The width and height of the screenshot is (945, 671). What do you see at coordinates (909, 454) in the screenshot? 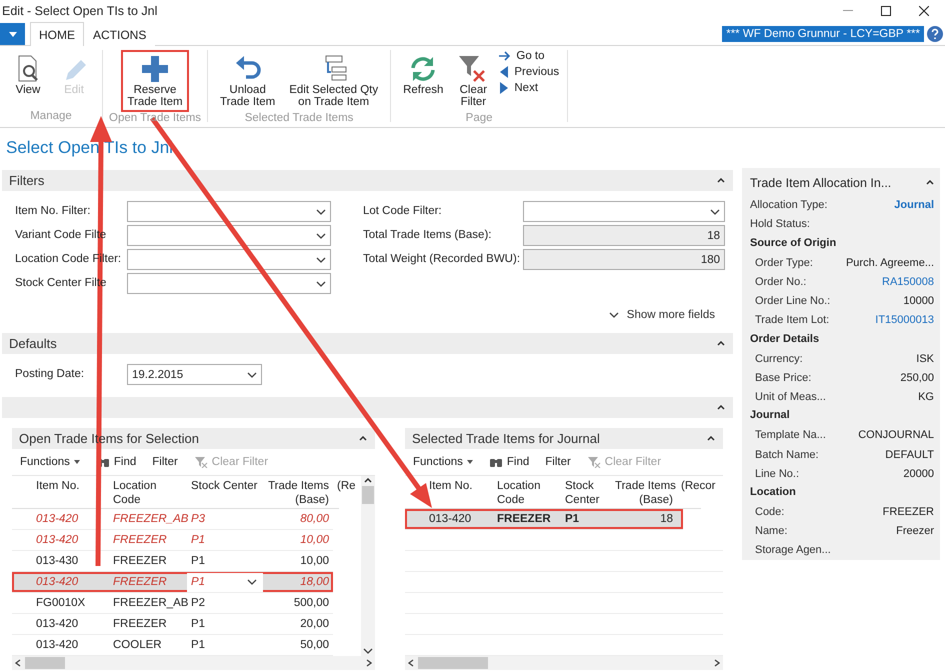
I see `field-value: DEFAULT` at bounding box center [909, 454].